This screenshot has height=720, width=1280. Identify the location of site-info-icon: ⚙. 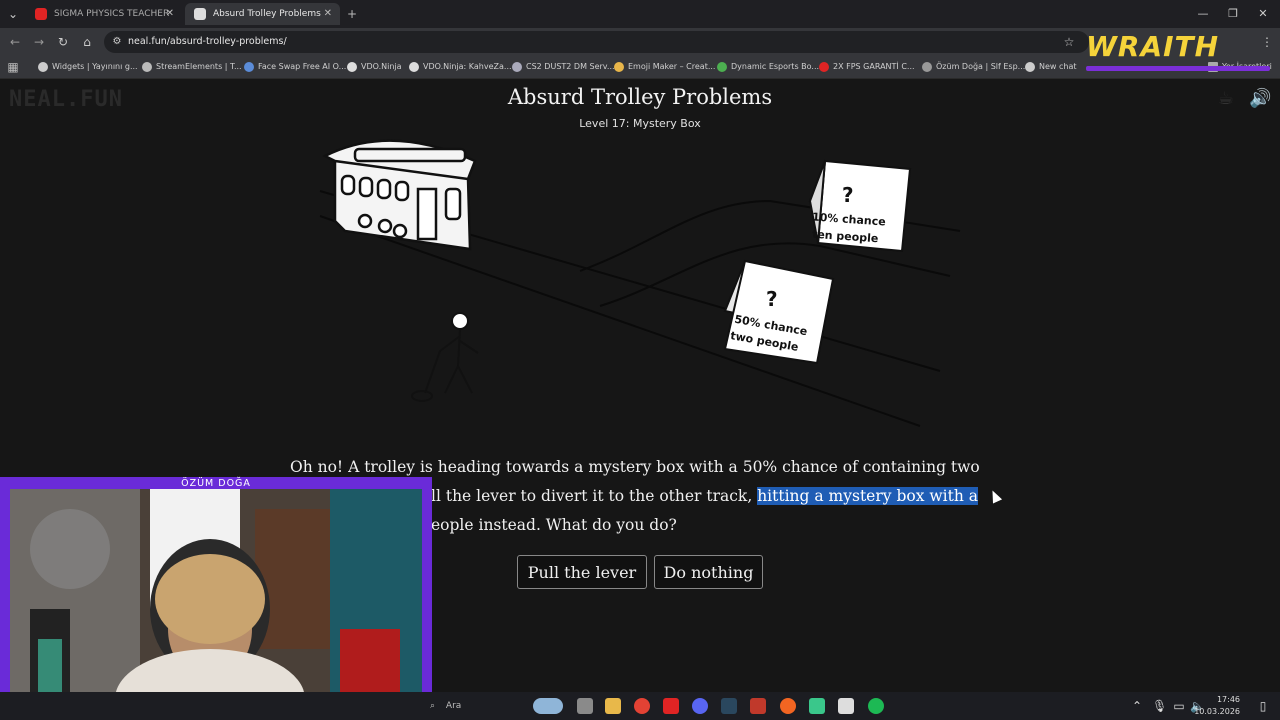
(117, 42).